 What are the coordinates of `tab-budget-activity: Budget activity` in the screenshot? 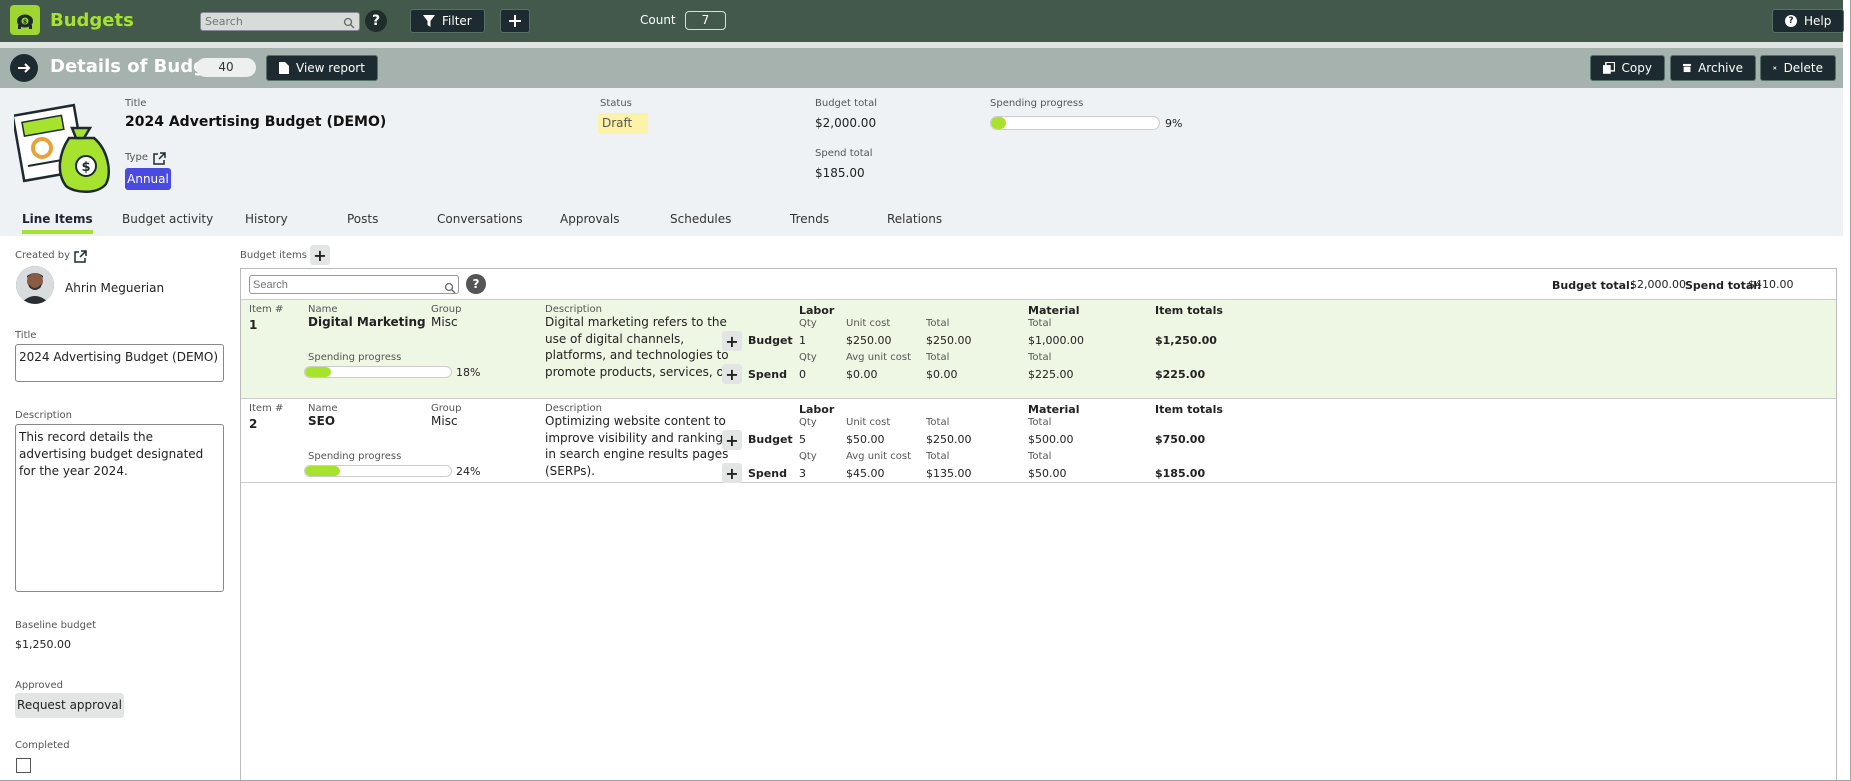 It's located at (167, 219).